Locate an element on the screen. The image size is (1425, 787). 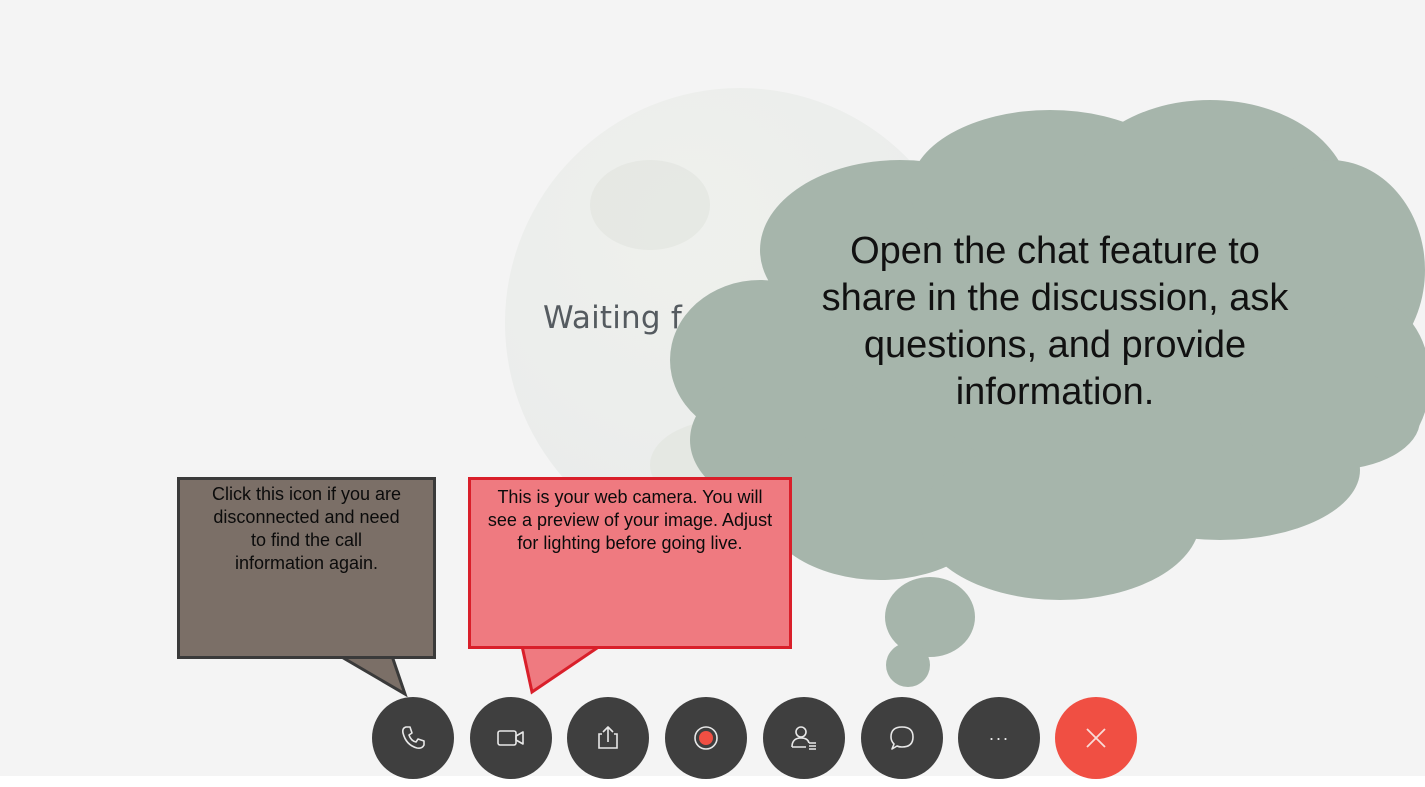
share-upload-icon is located at coordinates (608, 737).